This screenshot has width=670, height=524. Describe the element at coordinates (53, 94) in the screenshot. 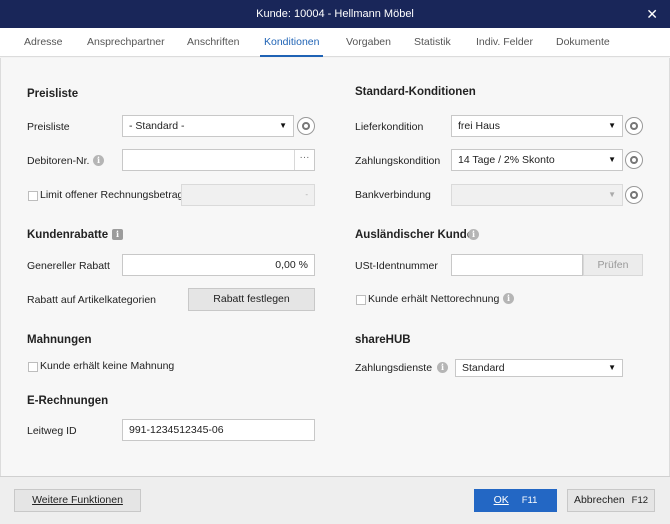

I see `preisliste-heading: Preisliste` at that location.